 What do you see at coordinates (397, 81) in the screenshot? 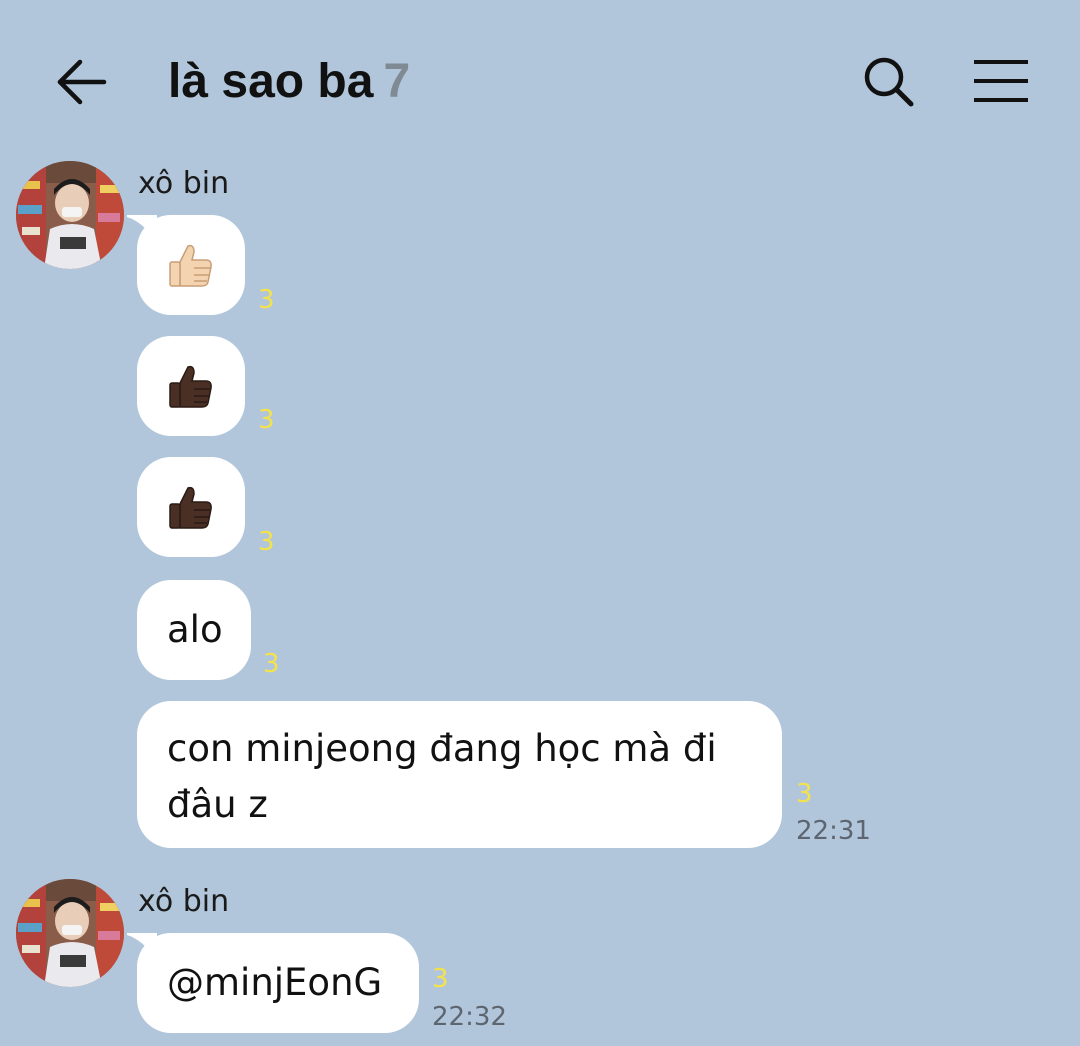
I see `member-count: 7` at bounding box center [397, 81].